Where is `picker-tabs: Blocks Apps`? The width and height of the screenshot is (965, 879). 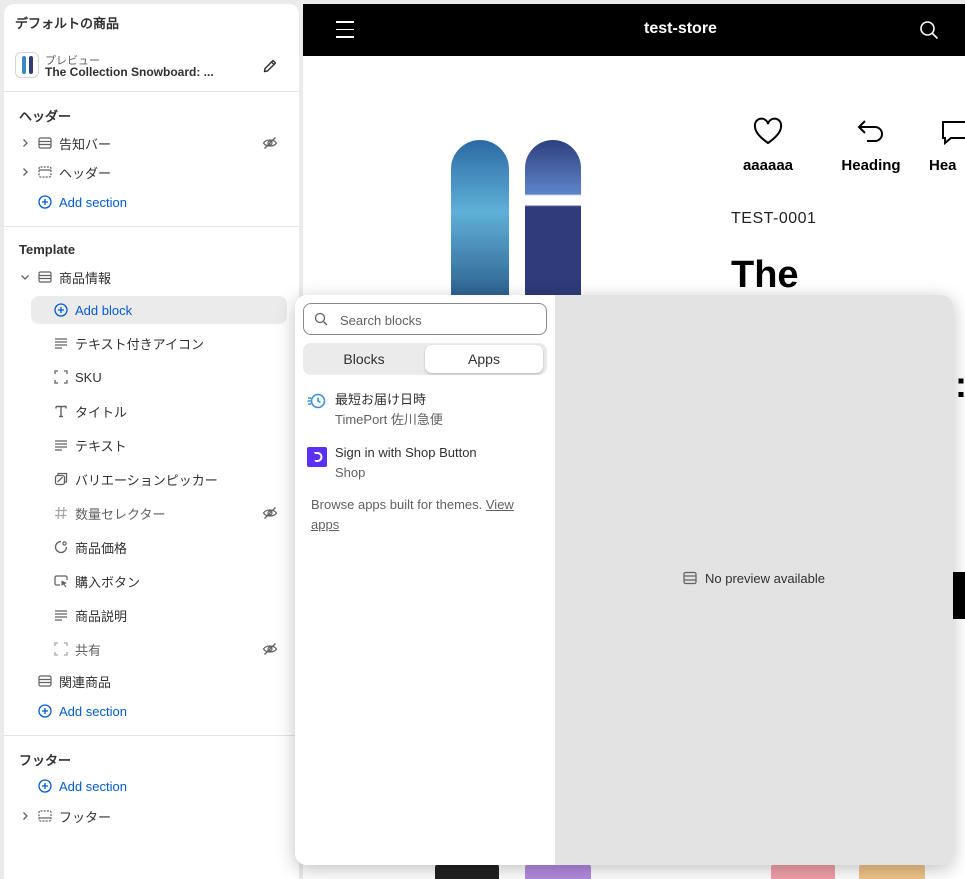 picker-tabs: Blocks Apps is located at coordinates (425, 359).